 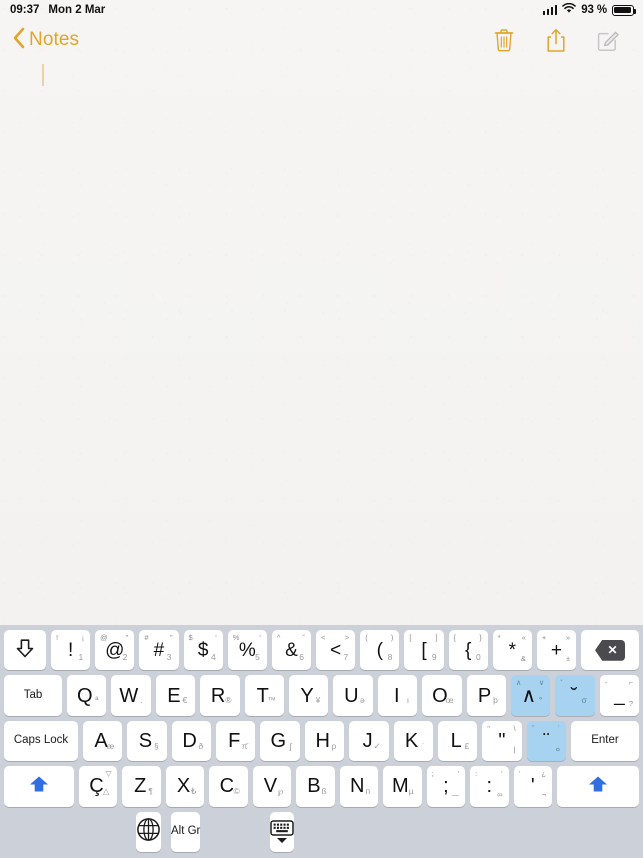 I want to click on paren-open-key: () (8, so click(x=380, y=650).